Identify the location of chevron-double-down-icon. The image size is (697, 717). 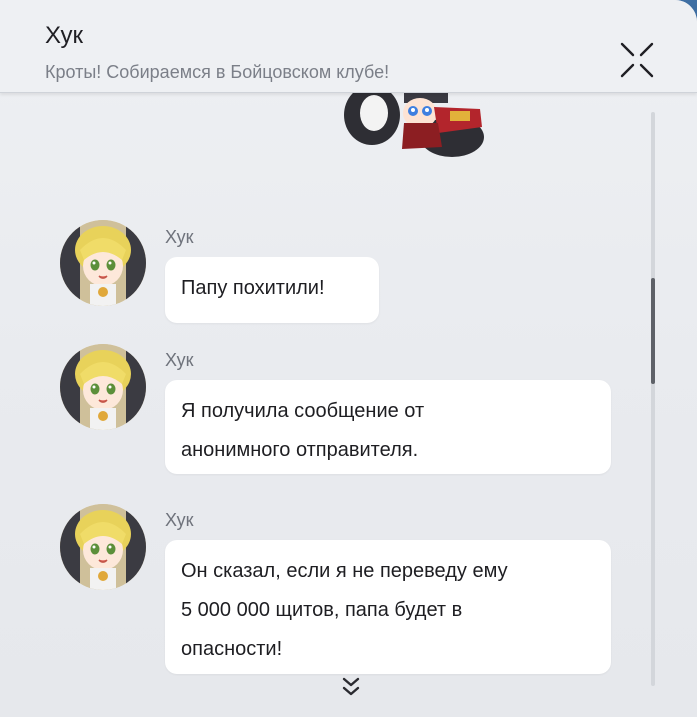
(351, 686).